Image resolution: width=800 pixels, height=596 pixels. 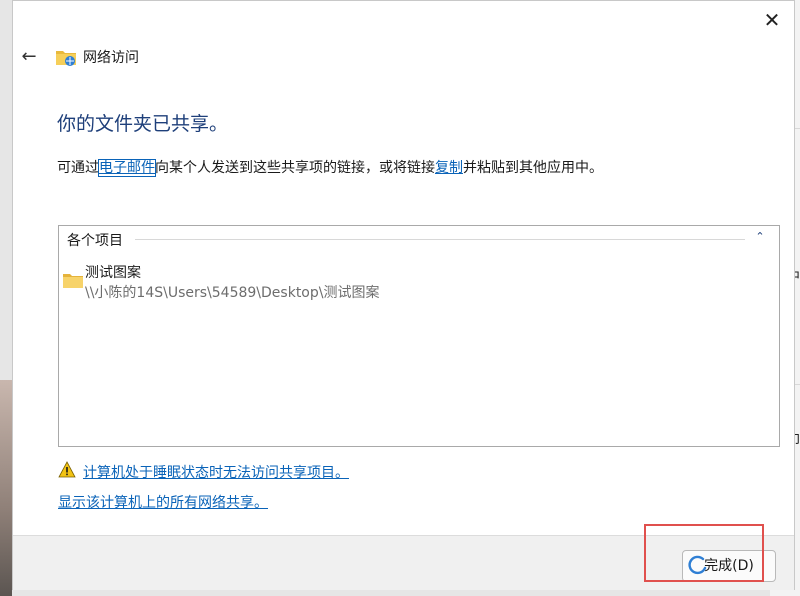 What do you see at coordinates (760, 237) in the screenshot?
I see `collapse-chevron-icon: ⌃` at bounding box center [760, 237].